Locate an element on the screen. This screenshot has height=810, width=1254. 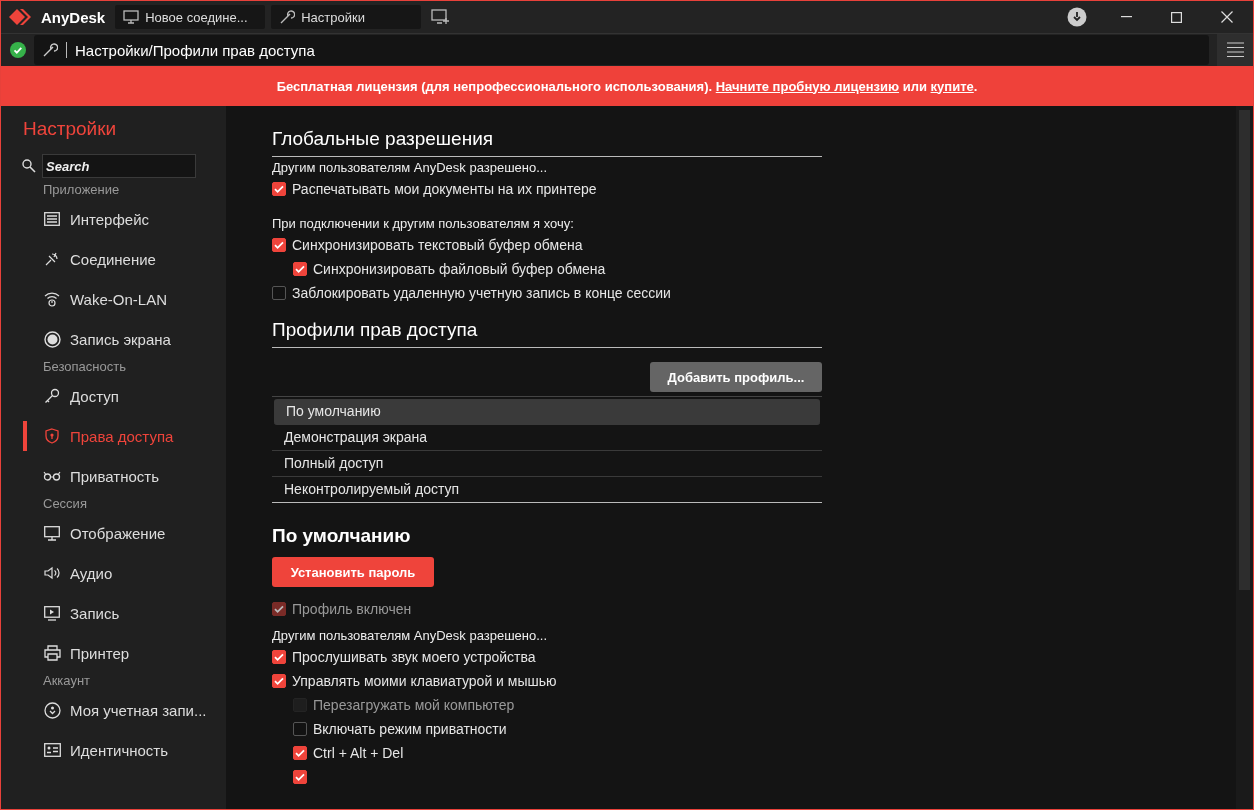
record-icon is located at coordinates (52, 339).